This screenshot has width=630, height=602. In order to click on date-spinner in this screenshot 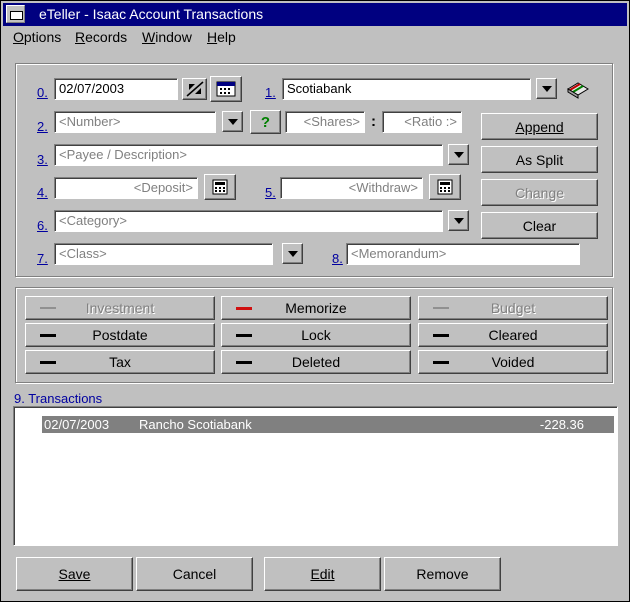, I will do `click(194, 89)`.